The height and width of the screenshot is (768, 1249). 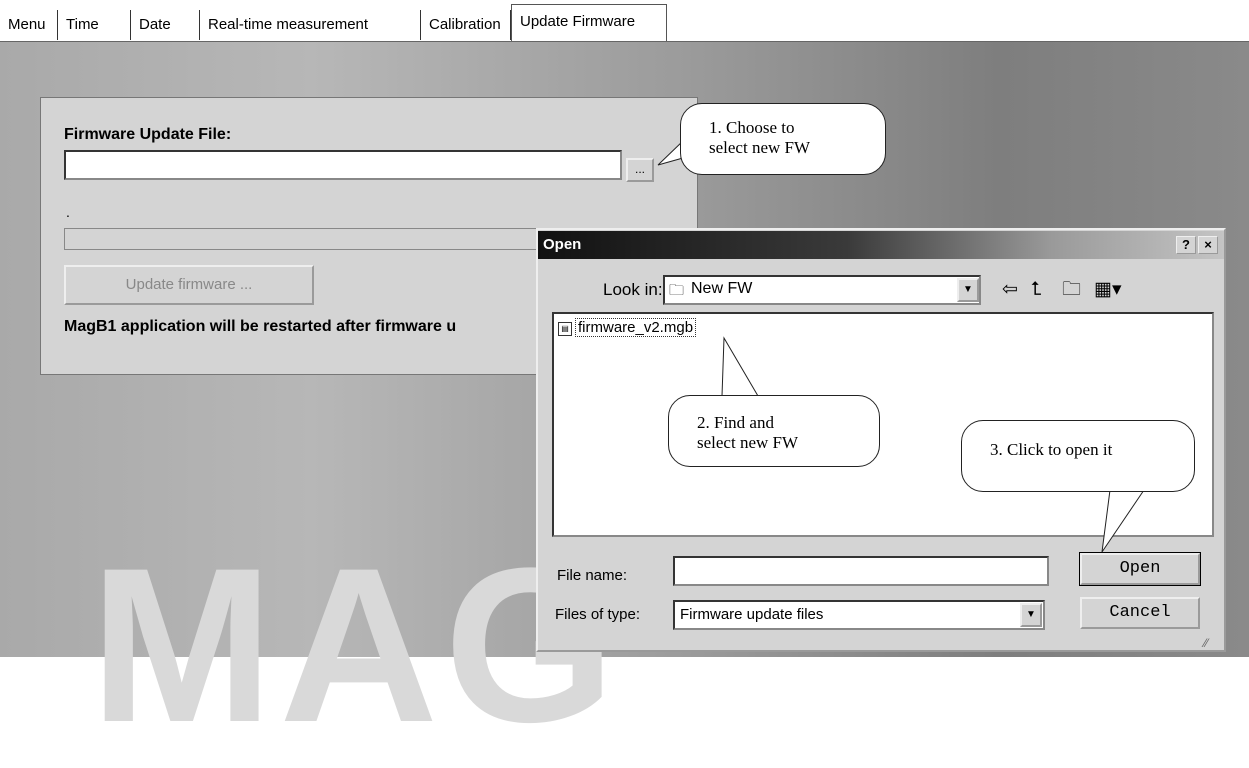 What do you see at coordinates (760, 147) in the screenshot?
I see `callout-1-line-2: select new FW` at bounding box center [760, 147].